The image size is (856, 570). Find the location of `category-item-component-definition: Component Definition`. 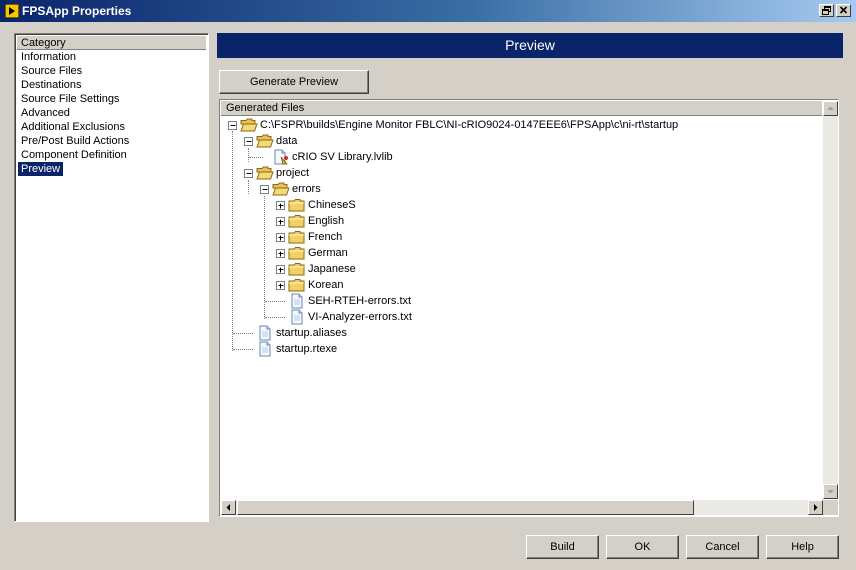

category-item-component-definition: Component Definition is located at coordinates (74, 155).